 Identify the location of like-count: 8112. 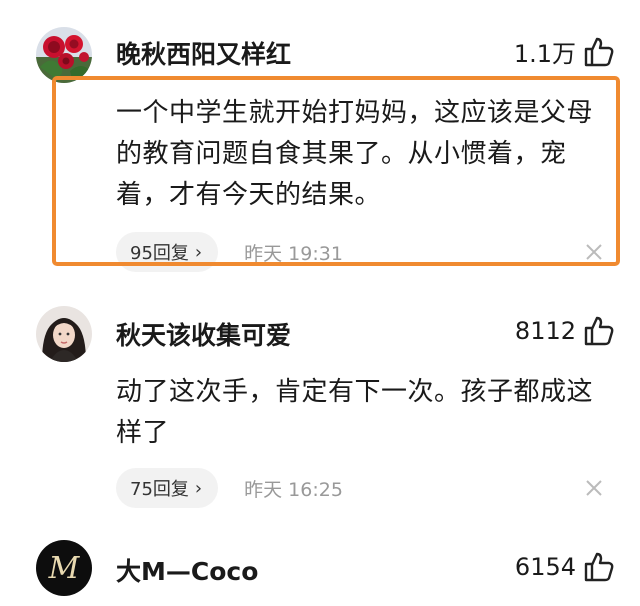
(545, 331).